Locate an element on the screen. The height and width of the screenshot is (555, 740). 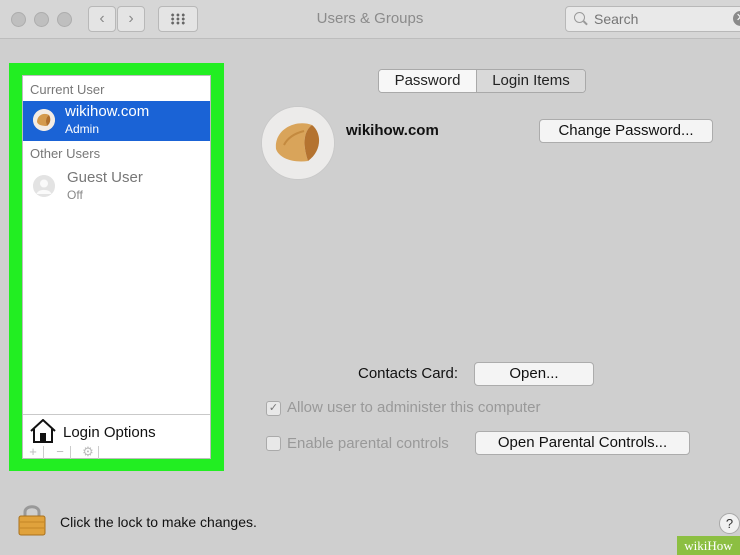
user-row-guest: Guest User Off is located at coordinates (116, 187).